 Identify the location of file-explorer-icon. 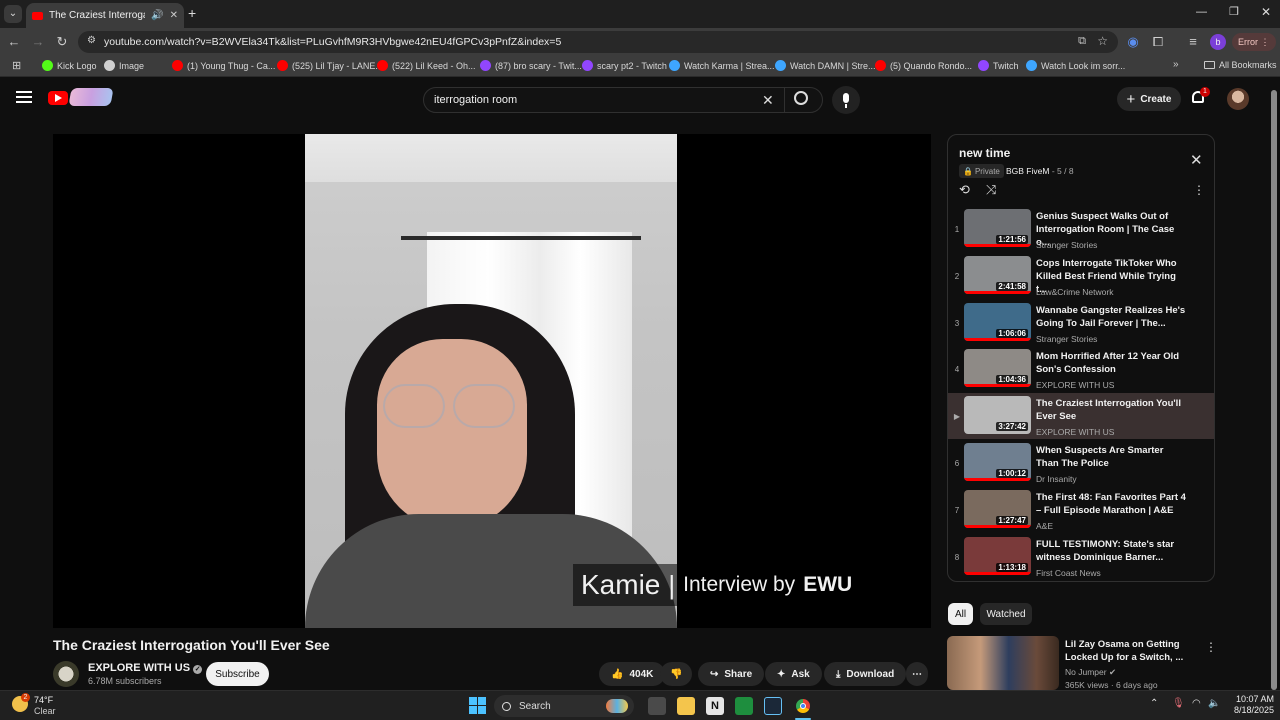
(686, 706).